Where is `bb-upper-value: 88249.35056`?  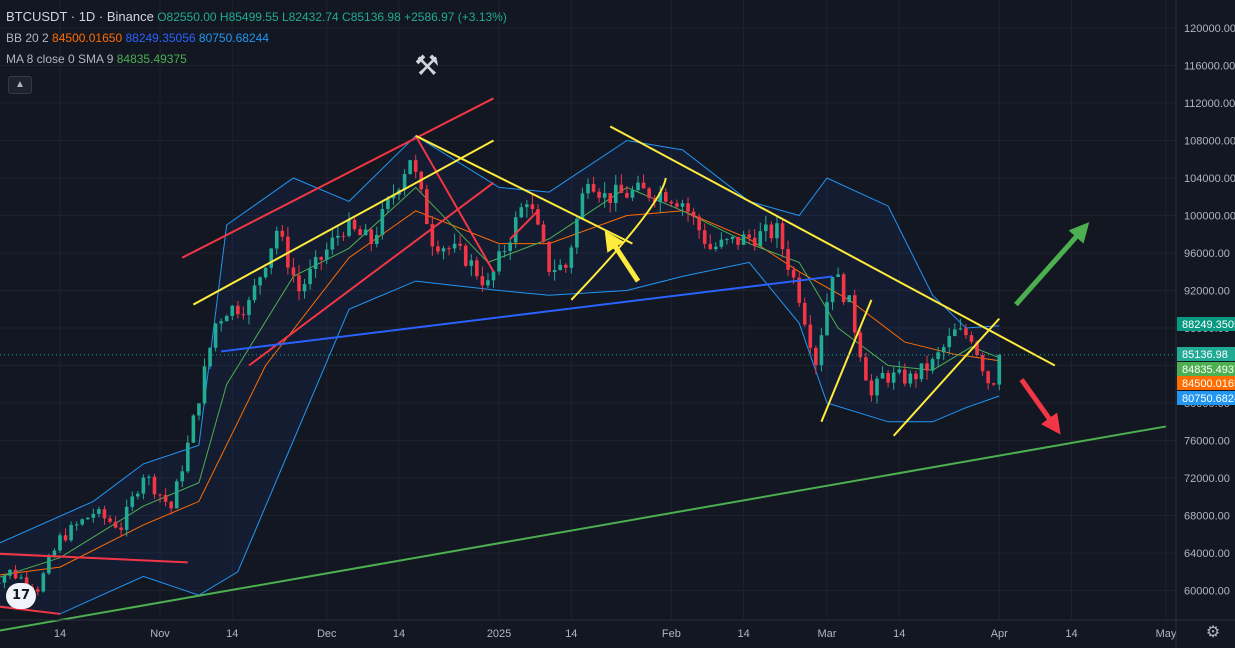 bb-upper-value: 88249.35056 is located at coordinates (160, 38).